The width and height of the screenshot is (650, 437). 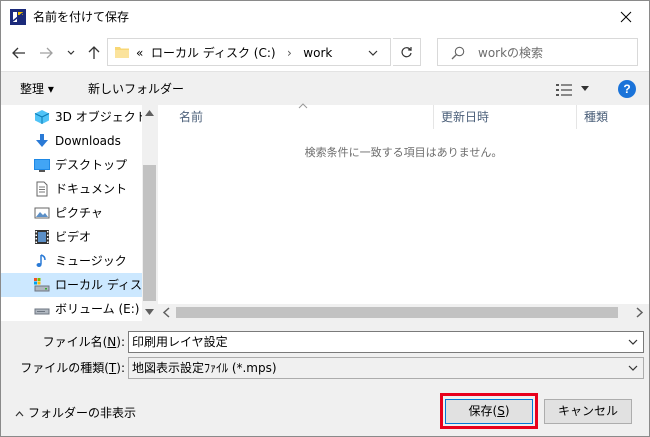 I want to click on app-icon, so click(x=18, y=17).